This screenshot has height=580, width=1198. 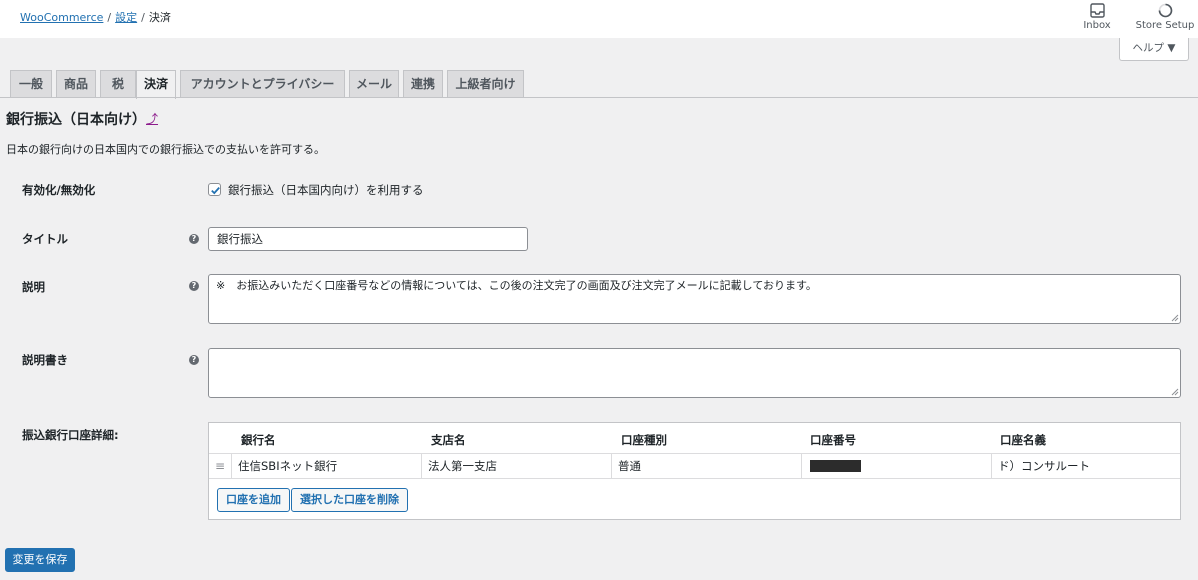 I want to click on column-header-holder: 口座名義, so click(x=1023, y=440).